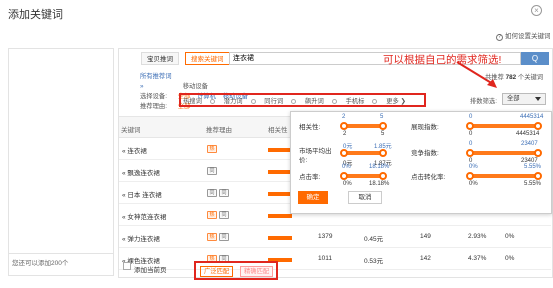 This screenshot has height=288, width=553. What do you see at coordinates (365, 197) in the screenshot?
I see `cancel-button: 取消` at bounding box center [365, 197].